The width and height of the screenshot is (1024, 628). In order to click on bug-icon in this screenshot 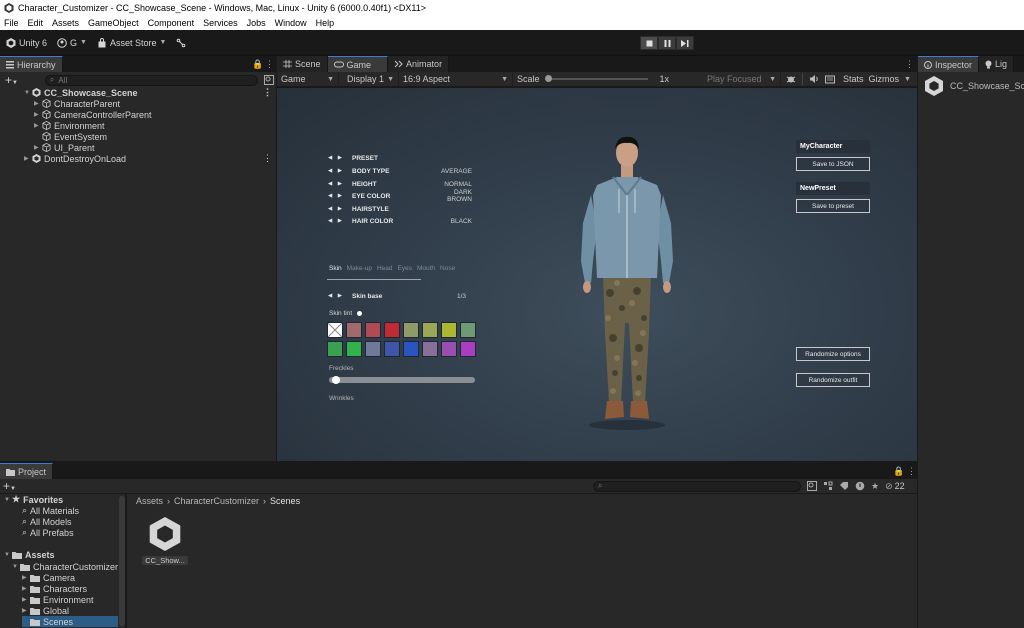, I will do `click(791, 79)`.